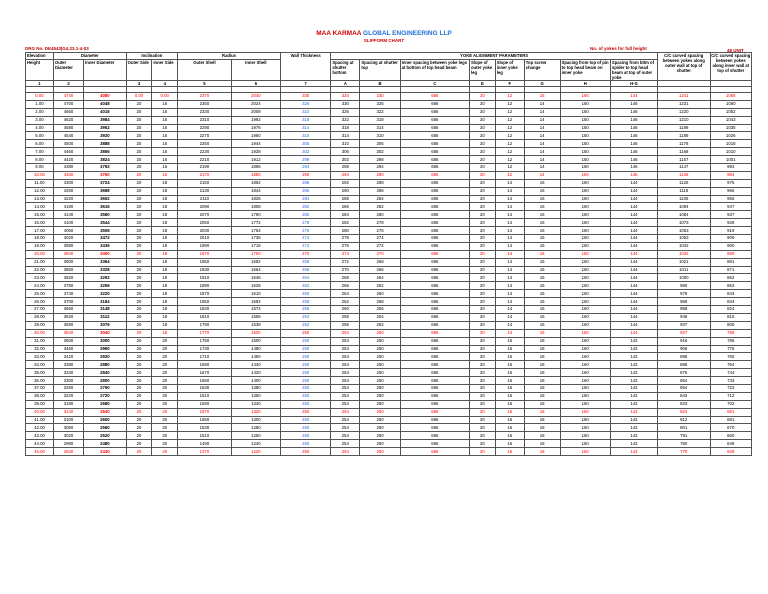 This screenshot has width=768, height=594. What do you see at coordinates (345, 215) in the screenshot?
I see `table-cell: 284` at bounding box center [345, 215].